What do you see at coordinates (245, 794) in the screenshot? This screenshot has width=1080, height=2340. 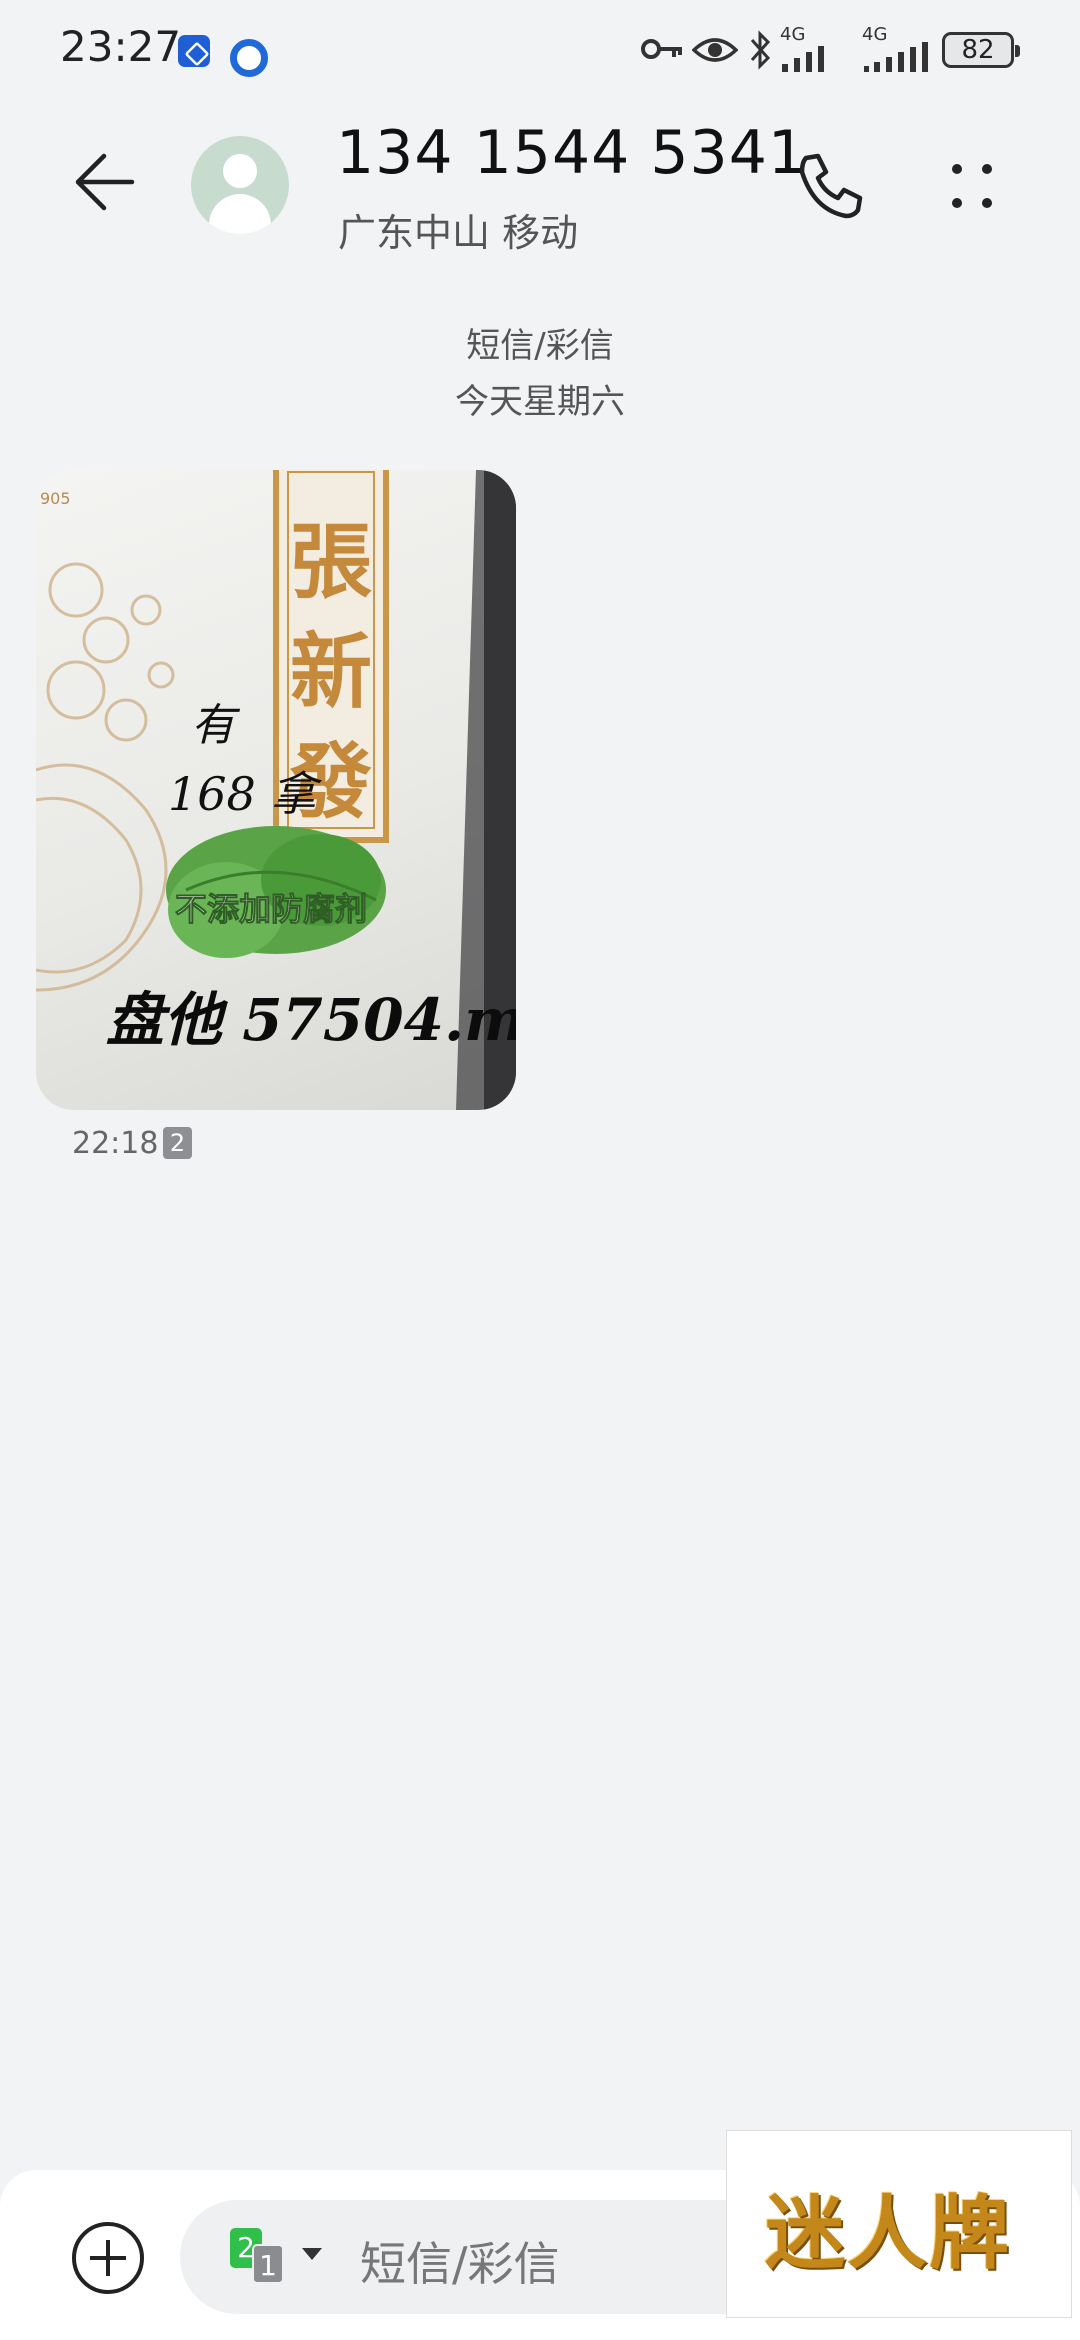 I see `handwritten-text-2: 168 拿` at bounding box center [245, 794].